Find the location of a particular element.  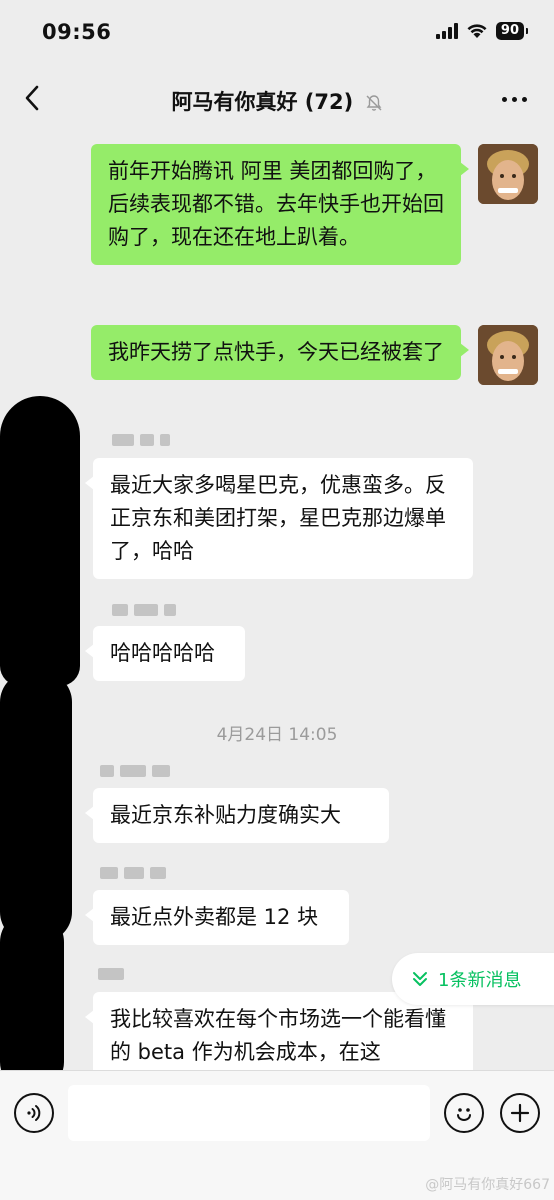

new-messages-label: 1条新消息 is located at coordinates (480, 980).